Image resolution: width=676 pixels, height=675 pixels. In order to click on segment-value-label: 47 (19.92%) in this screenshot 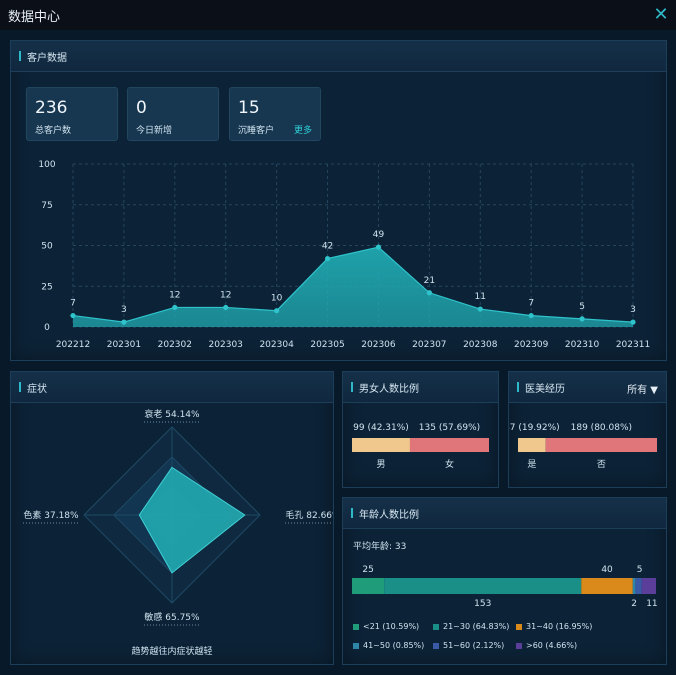, I will do `click(534, 428)`.